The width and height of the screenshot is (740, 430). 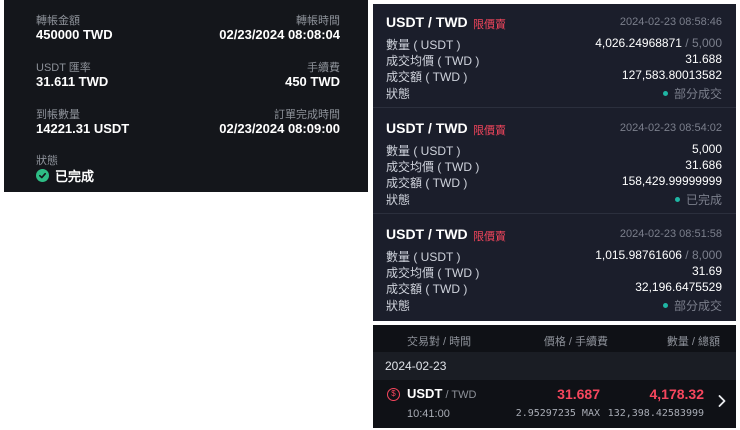 I want to click on trade-qty: 4,178.32, so click(x=677, y=394).